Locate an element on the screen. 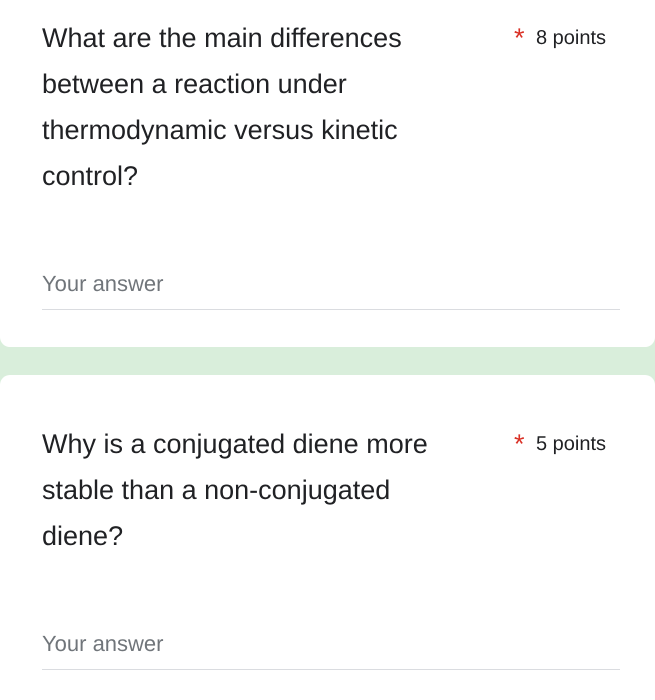 The height and width of the screenshot is (700, 655). question-text: Why is a conjugated diene more stable than a non-conjugated diene? is located at coordinates (235, 490).